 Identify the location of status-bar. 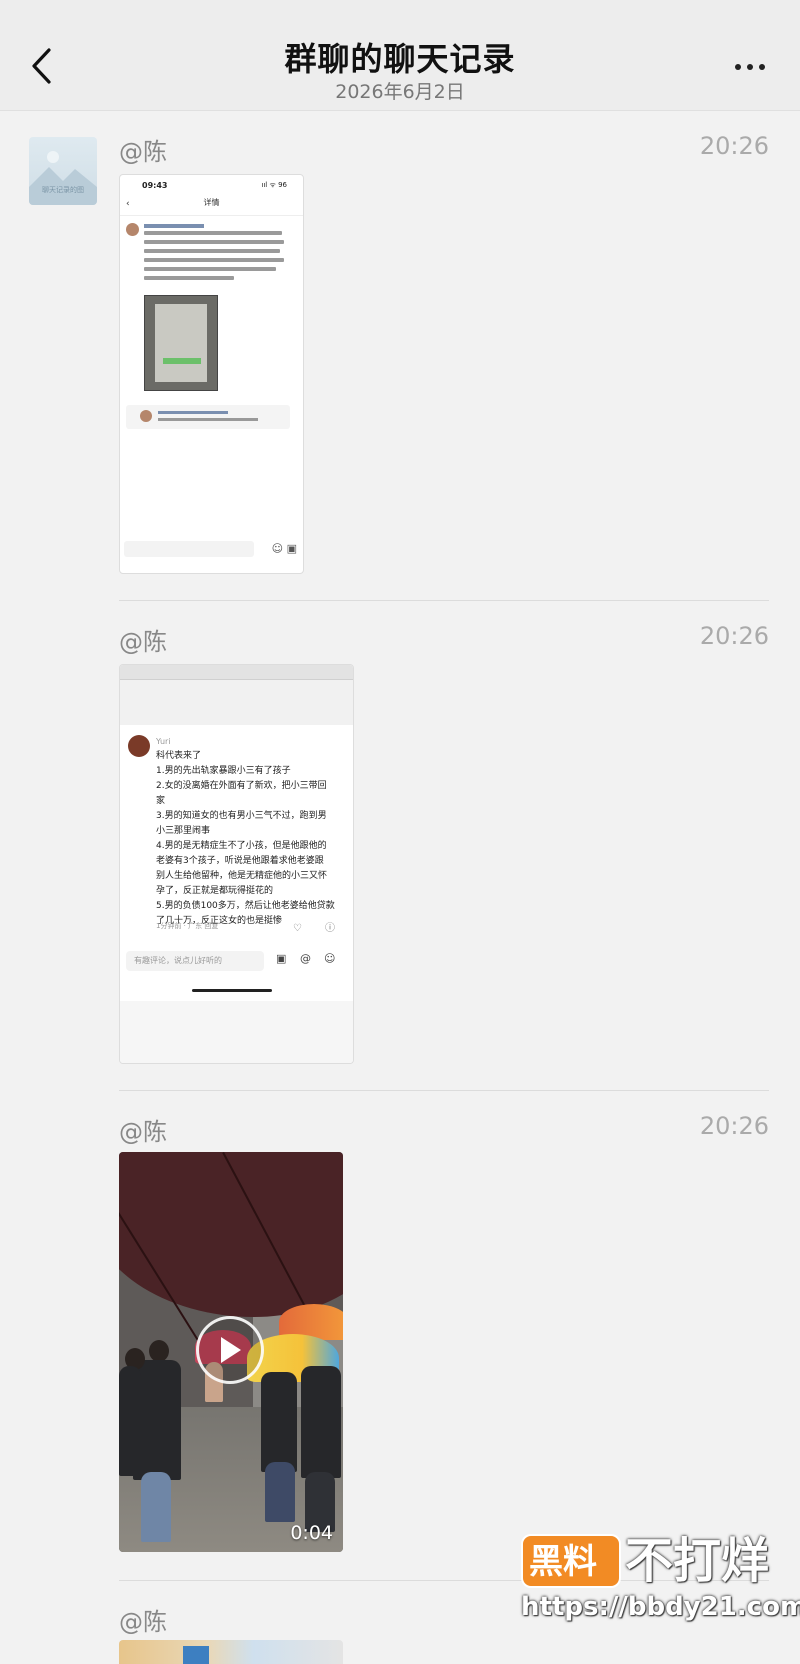
(400, 11).